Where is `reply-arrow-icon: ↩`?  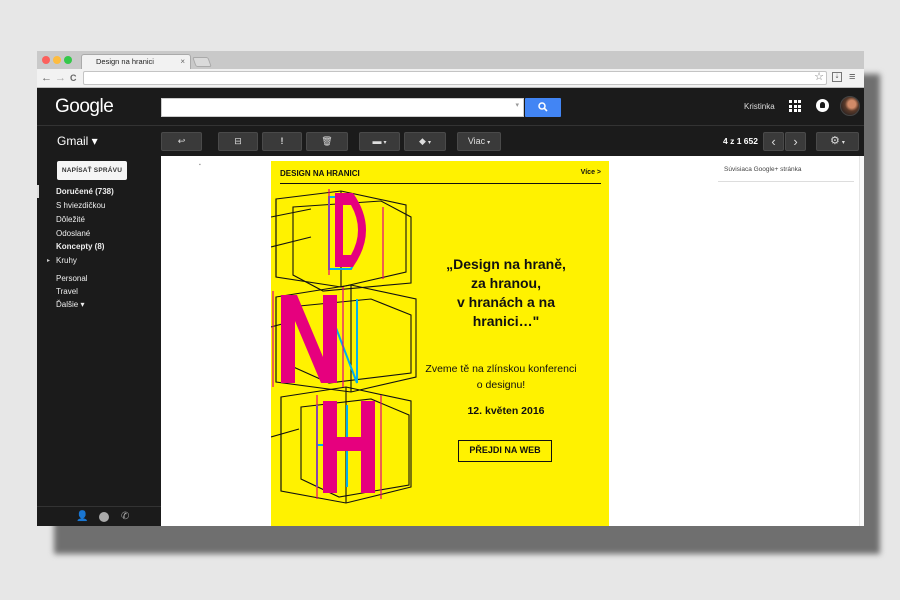 reply-arrow-icon: ↩ is located at coordinates (181, 141).